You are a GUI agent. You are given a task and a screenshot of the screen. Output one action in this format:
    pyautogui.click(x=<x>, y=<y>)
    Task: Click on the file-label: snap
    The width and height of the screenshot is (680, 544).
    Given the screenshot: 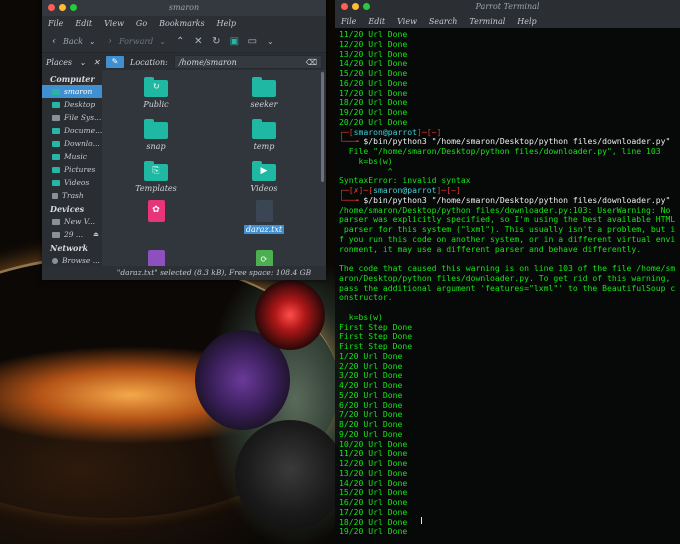 What is the action you would take?
    pyautogui.click(x=156, y=146)
    